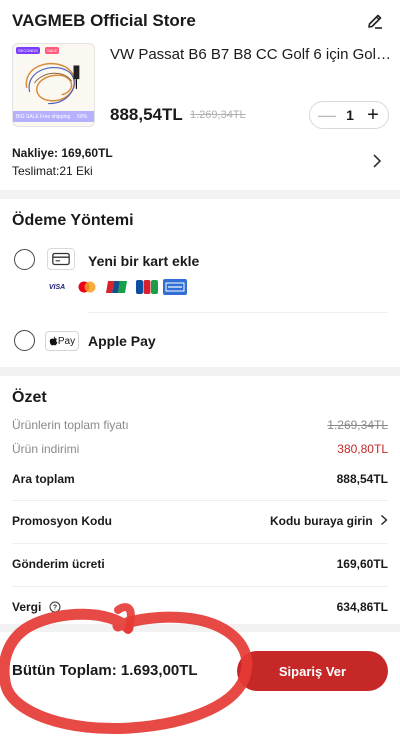 Image resolution: width=400 pixels, height=738 pixels. What do you see at coordinates (43, 479) in the screenshot?
I see `subtotal-label: Ara toplam` at bounding box center [43, 479].